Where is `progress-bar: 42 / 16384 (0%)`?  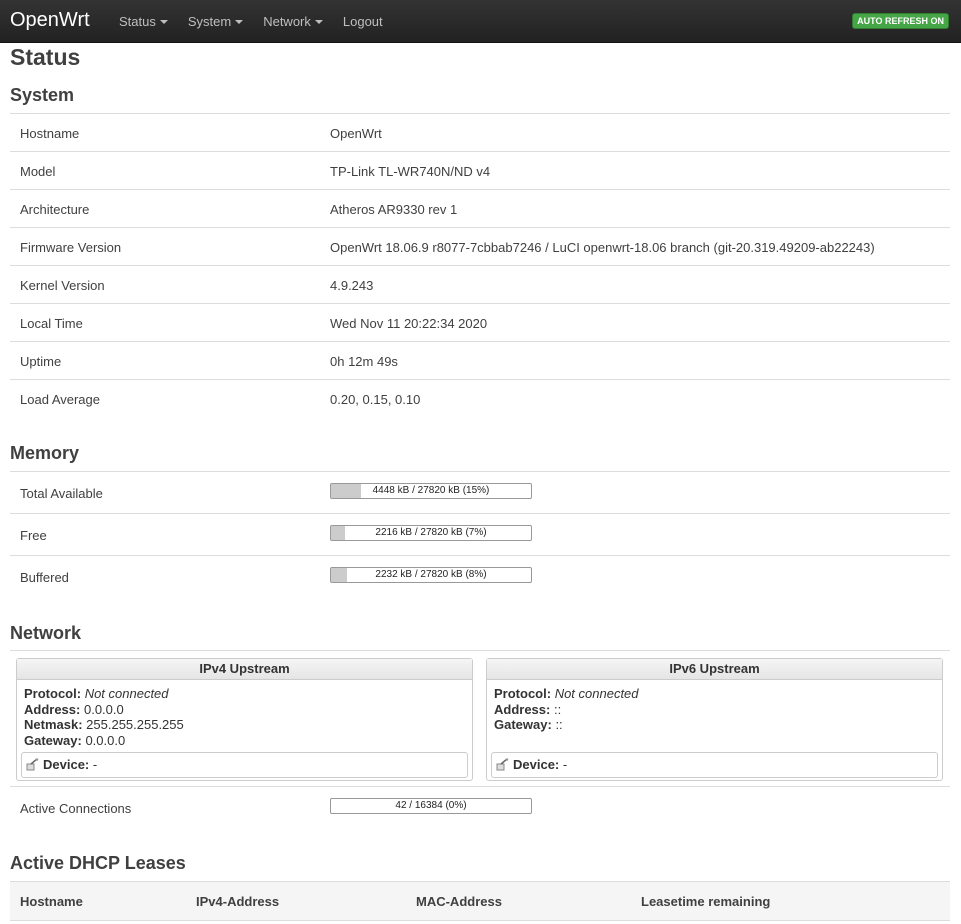 progress-bar: 42 / 16384 (0%) is located at coordinates (431, 806).